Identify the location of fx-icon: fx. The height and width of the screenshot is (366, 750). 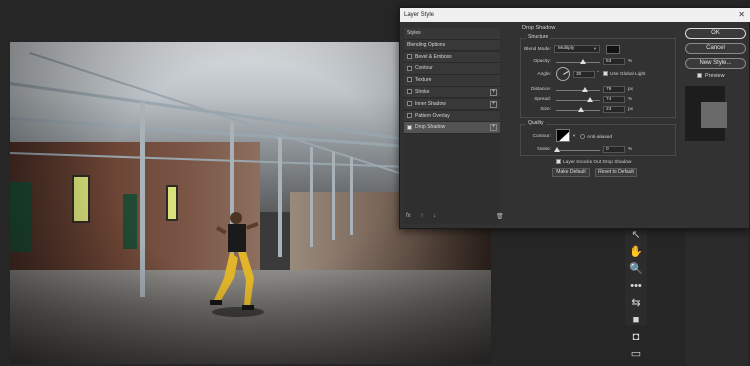
(408, 216).